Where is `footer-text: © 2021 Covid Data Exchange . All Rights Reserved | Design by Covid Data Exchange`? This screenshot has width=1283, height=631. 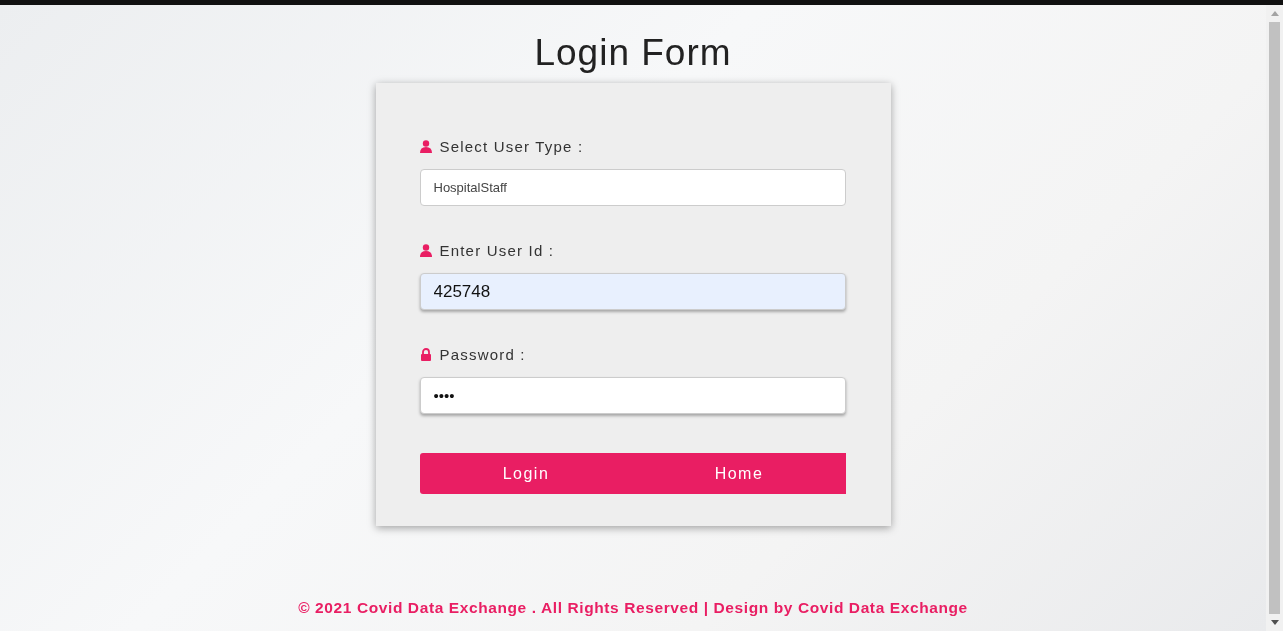 footer-text: © 2021 Covid Data Exchange . All Rights Reserved | Design by Covid Data Exchange is located at coordinates (633, 608).